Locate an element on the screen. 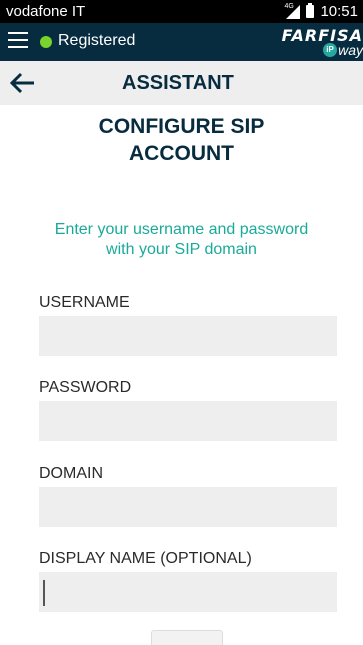 This screenshot has width=363, height=645. status-icons: 4G 10:51 is located at coordinates (321, 11).